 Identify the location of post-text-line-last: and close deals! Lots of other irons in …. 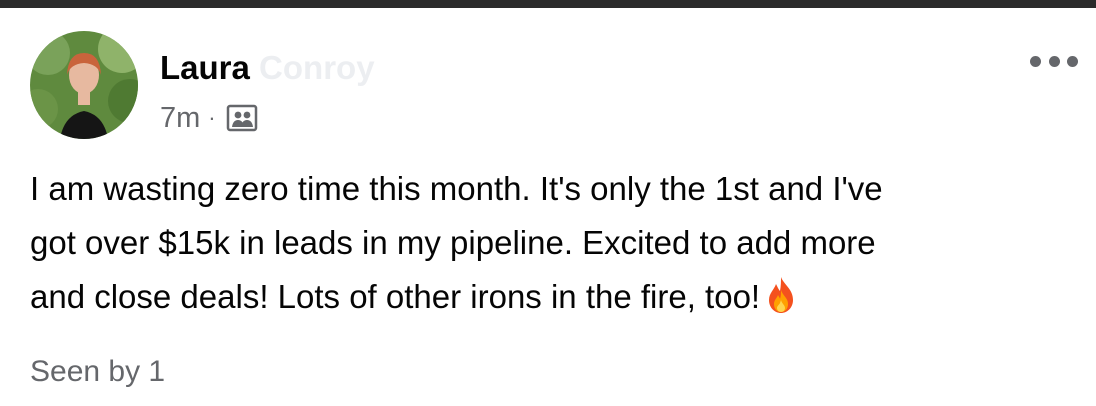
(540, 297).